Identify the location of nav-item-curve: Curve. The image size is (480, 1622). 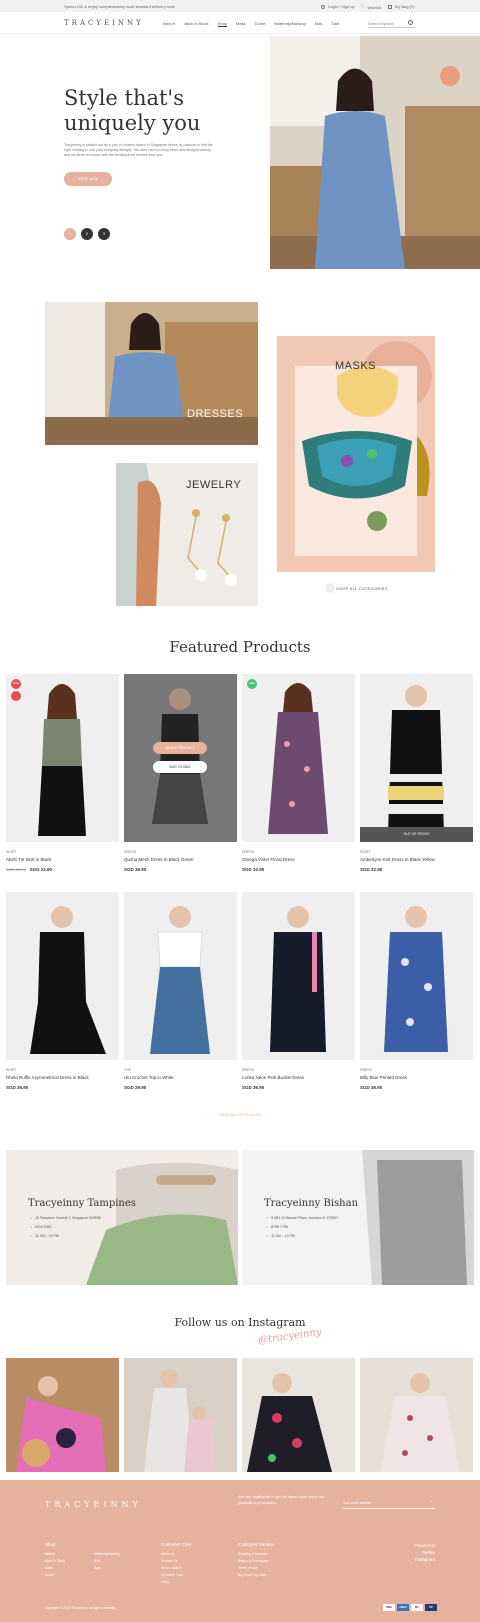
(260, 24).